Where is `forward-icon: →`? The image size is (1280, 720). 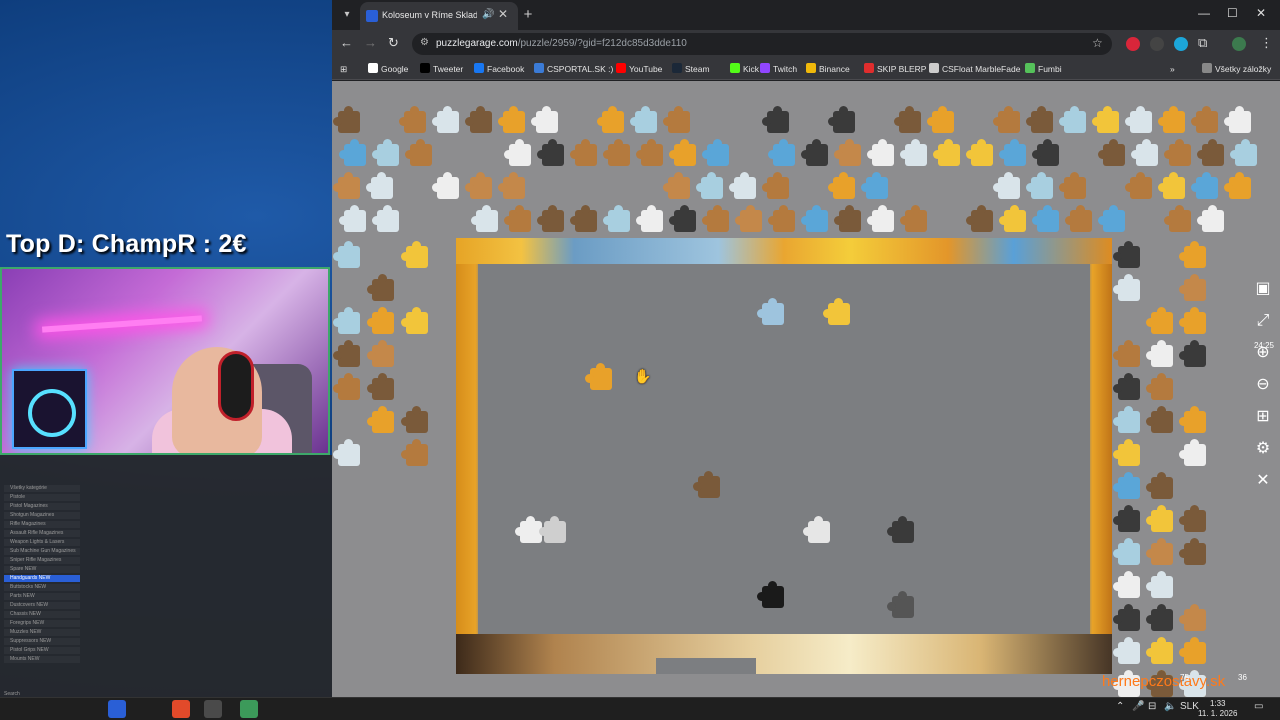 forward-icon: → is located at coordinates (370, 42).